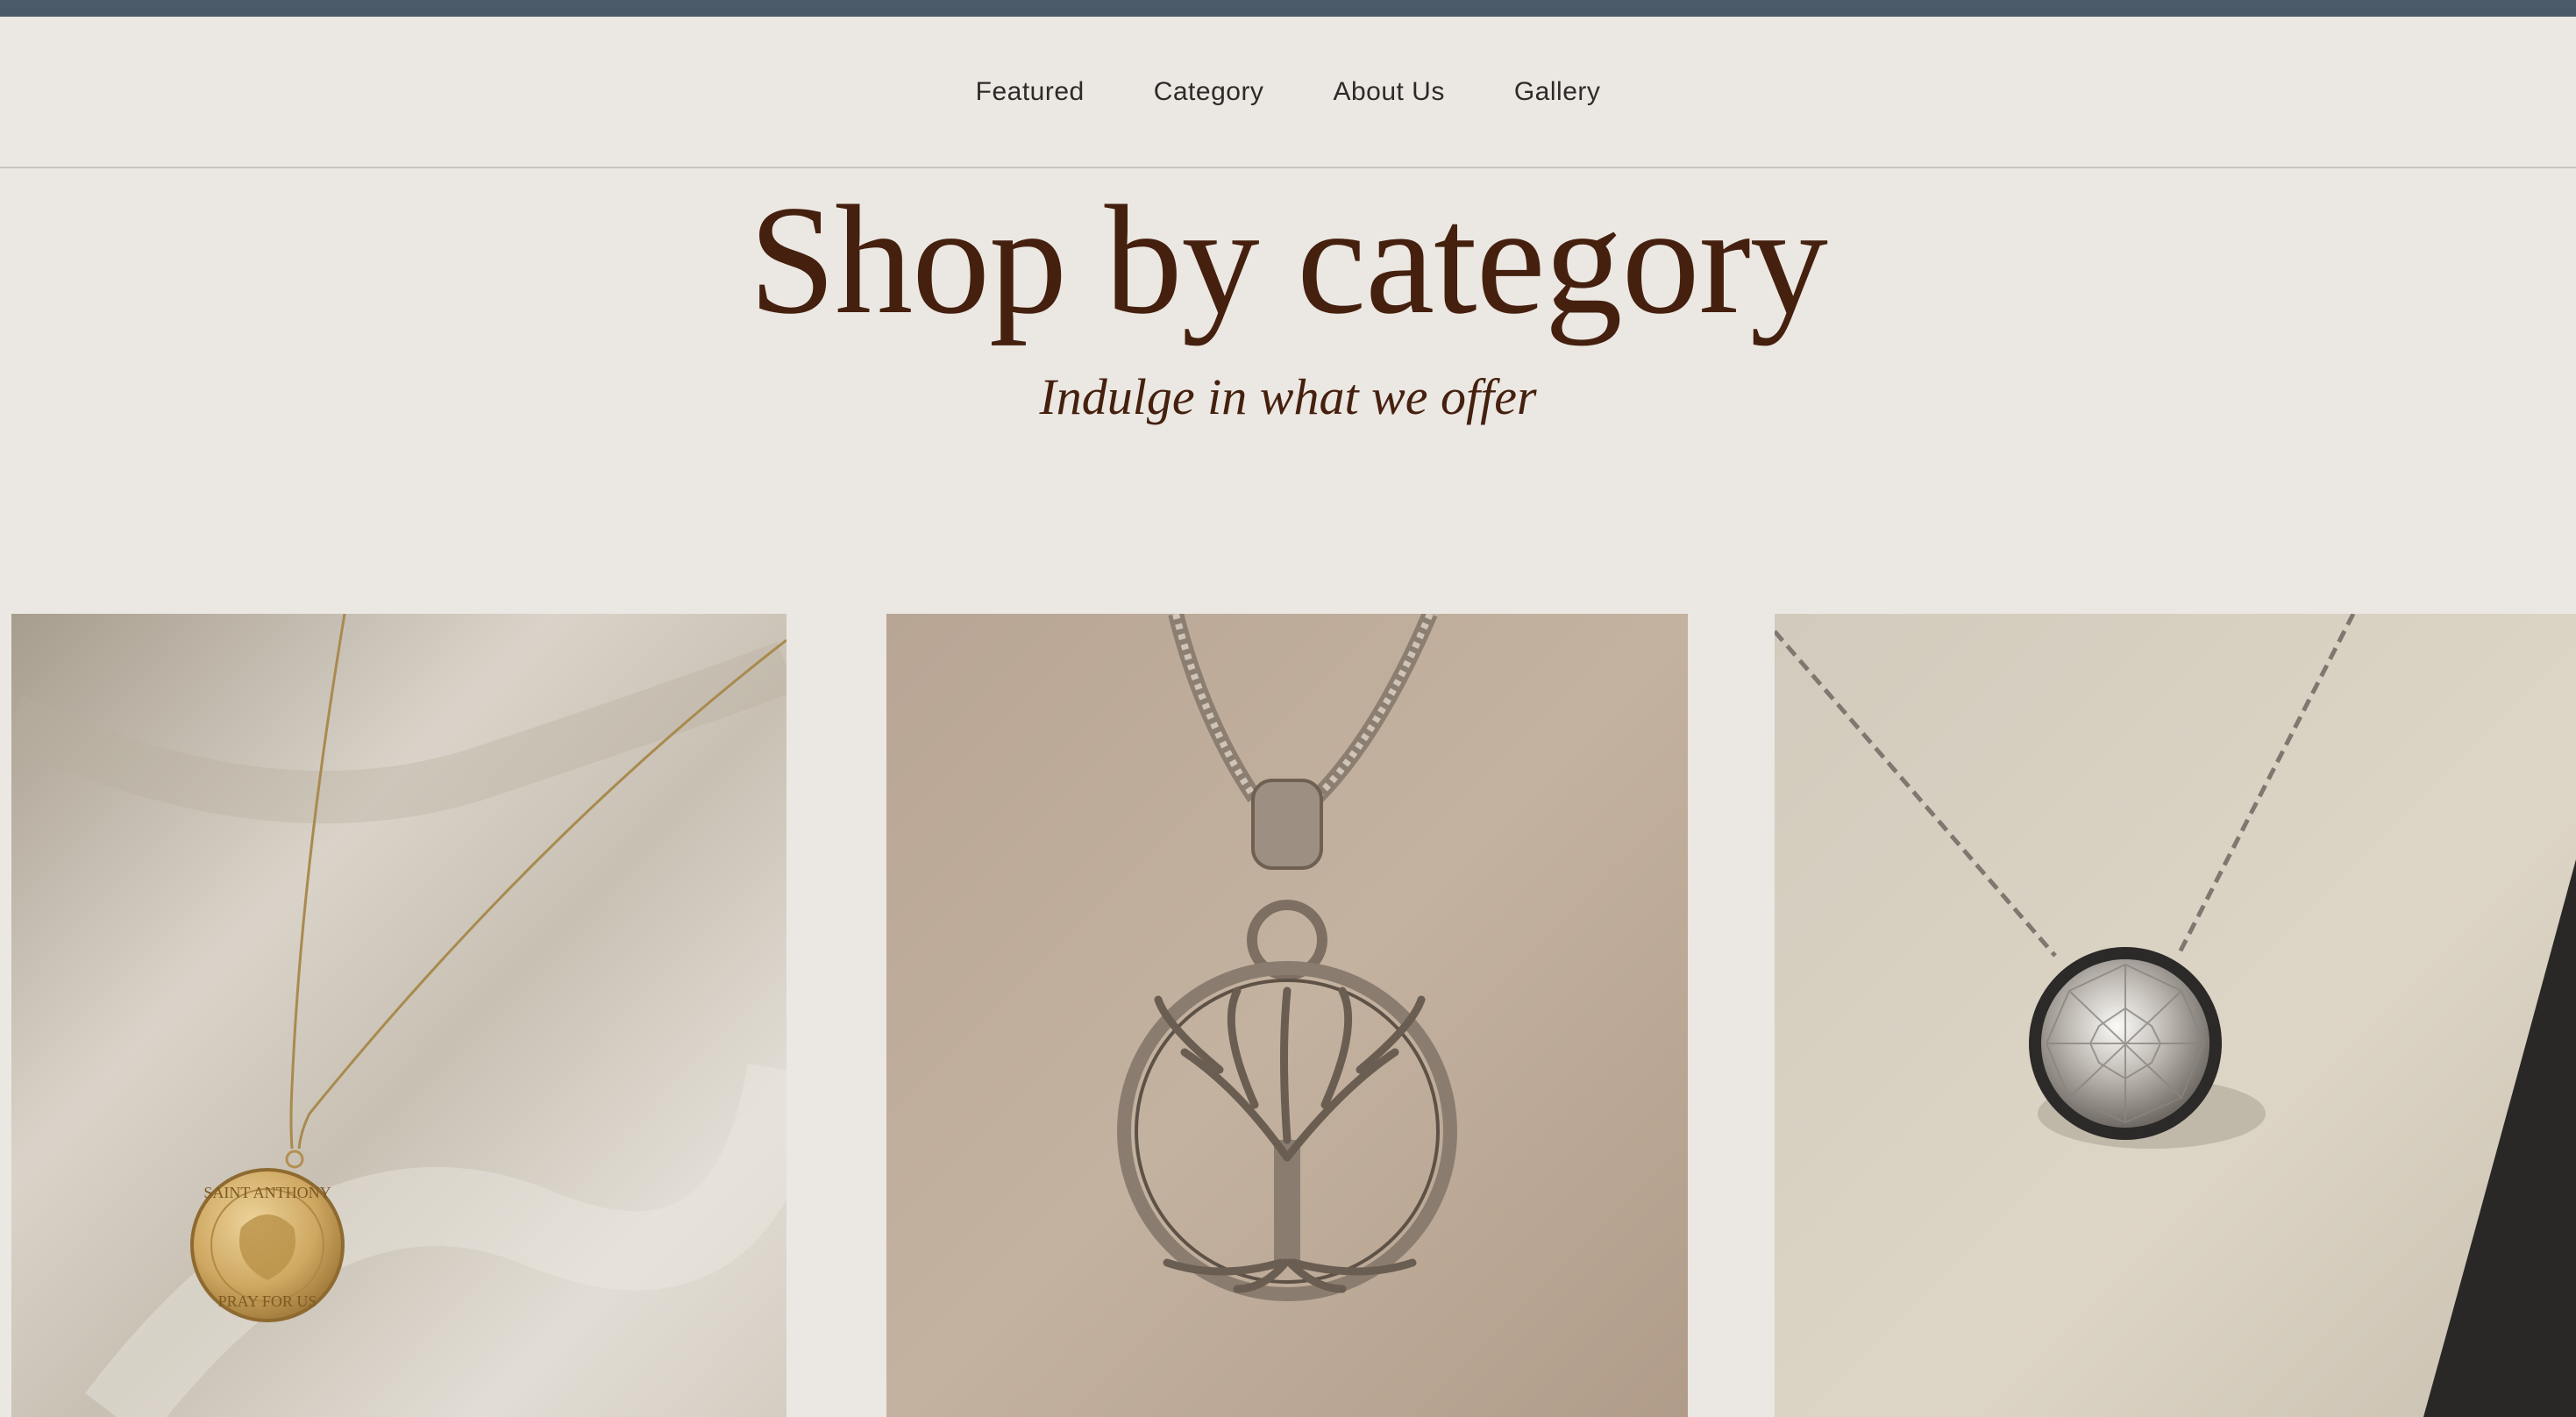 The width and height of the screenshot is (2576, 1417). I want to click on top-accent-bar, so click(1288, 8).